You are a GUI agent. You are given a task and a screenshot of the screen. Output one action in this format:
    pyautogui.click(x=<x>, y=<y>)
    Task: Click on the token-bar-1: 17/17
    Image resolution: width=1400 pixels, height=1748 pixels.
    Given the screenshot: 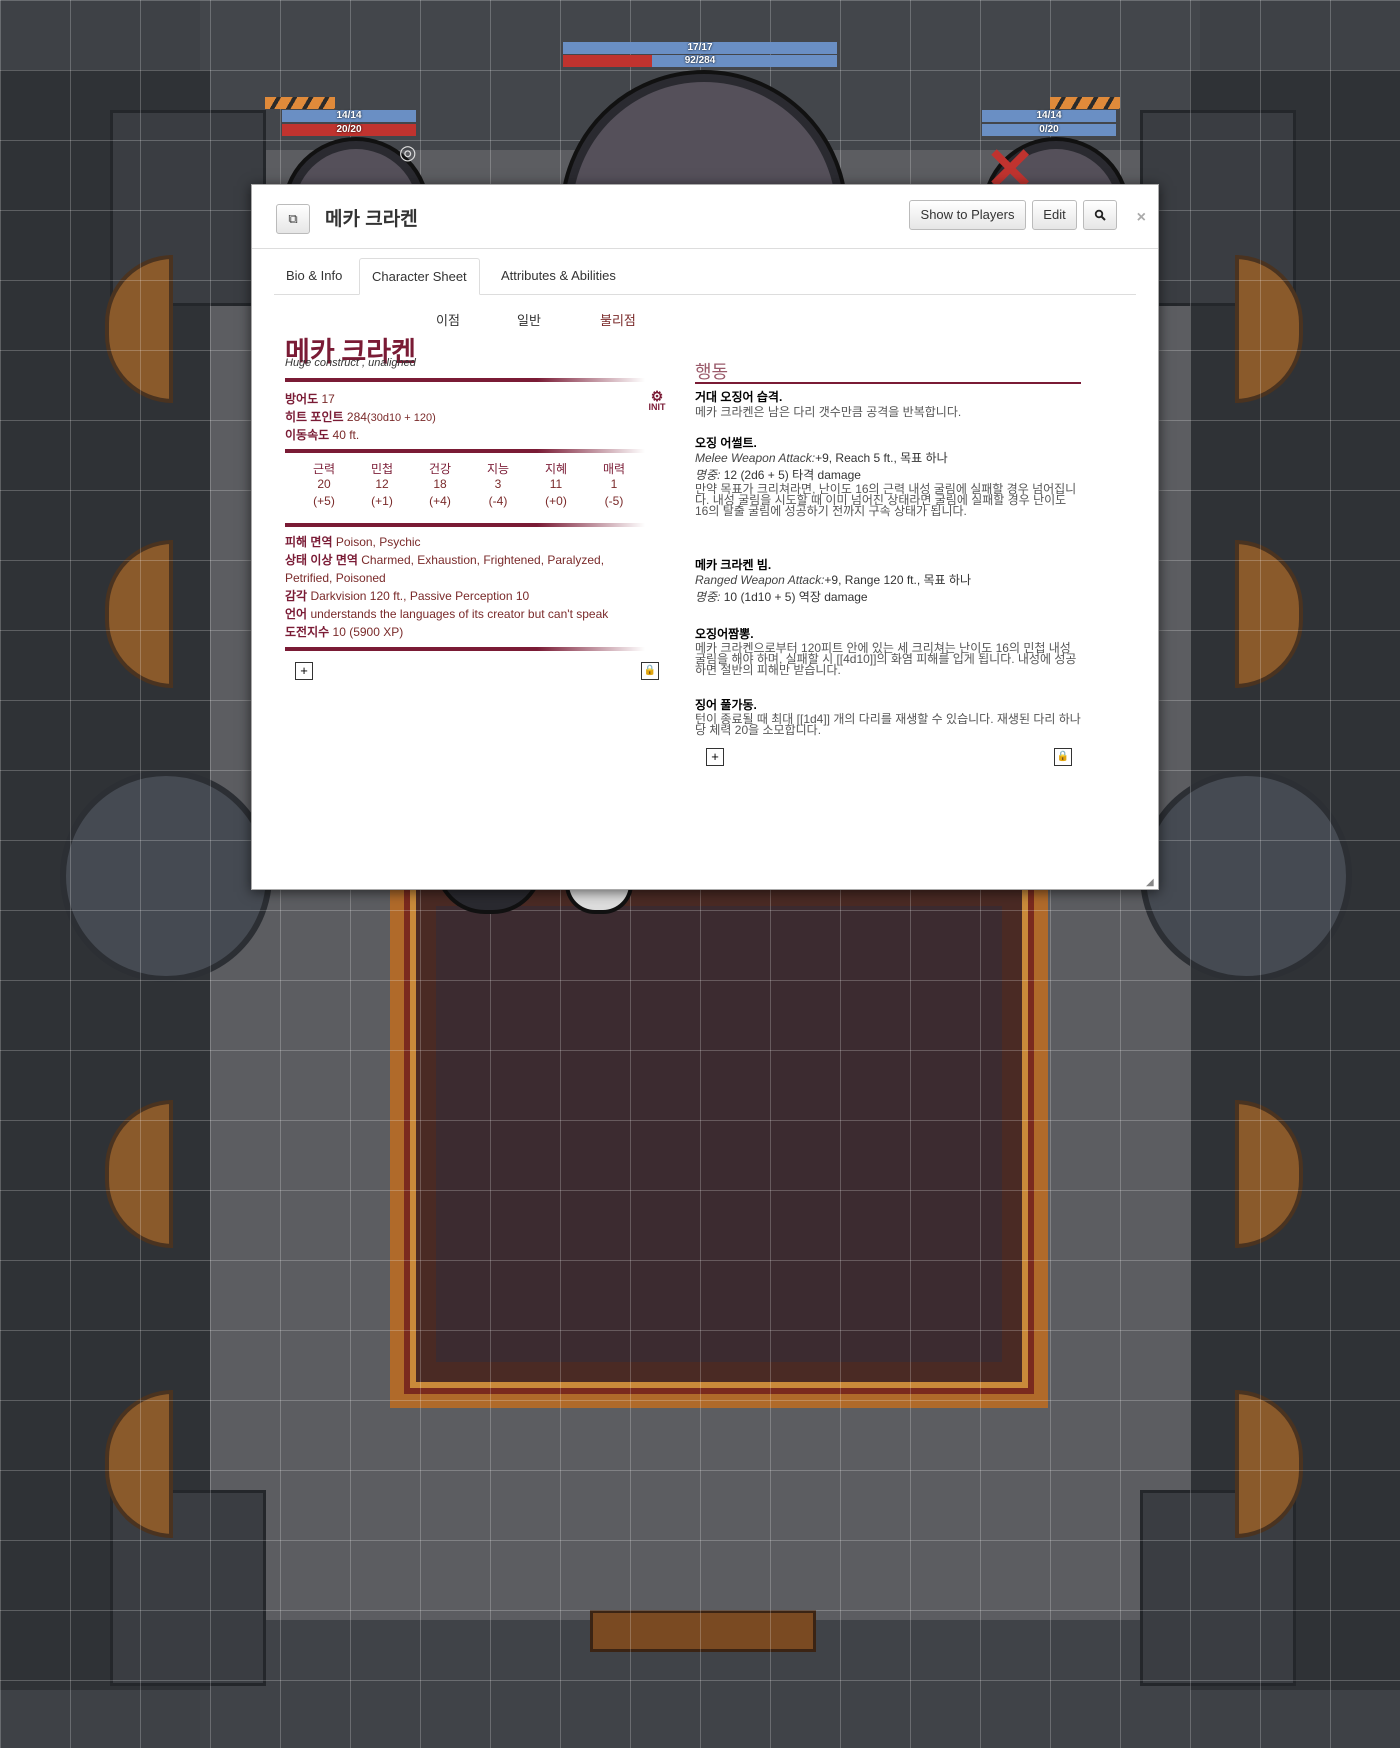 What is the action you would take?
    pyautogui.click(x=700, y=48)
    